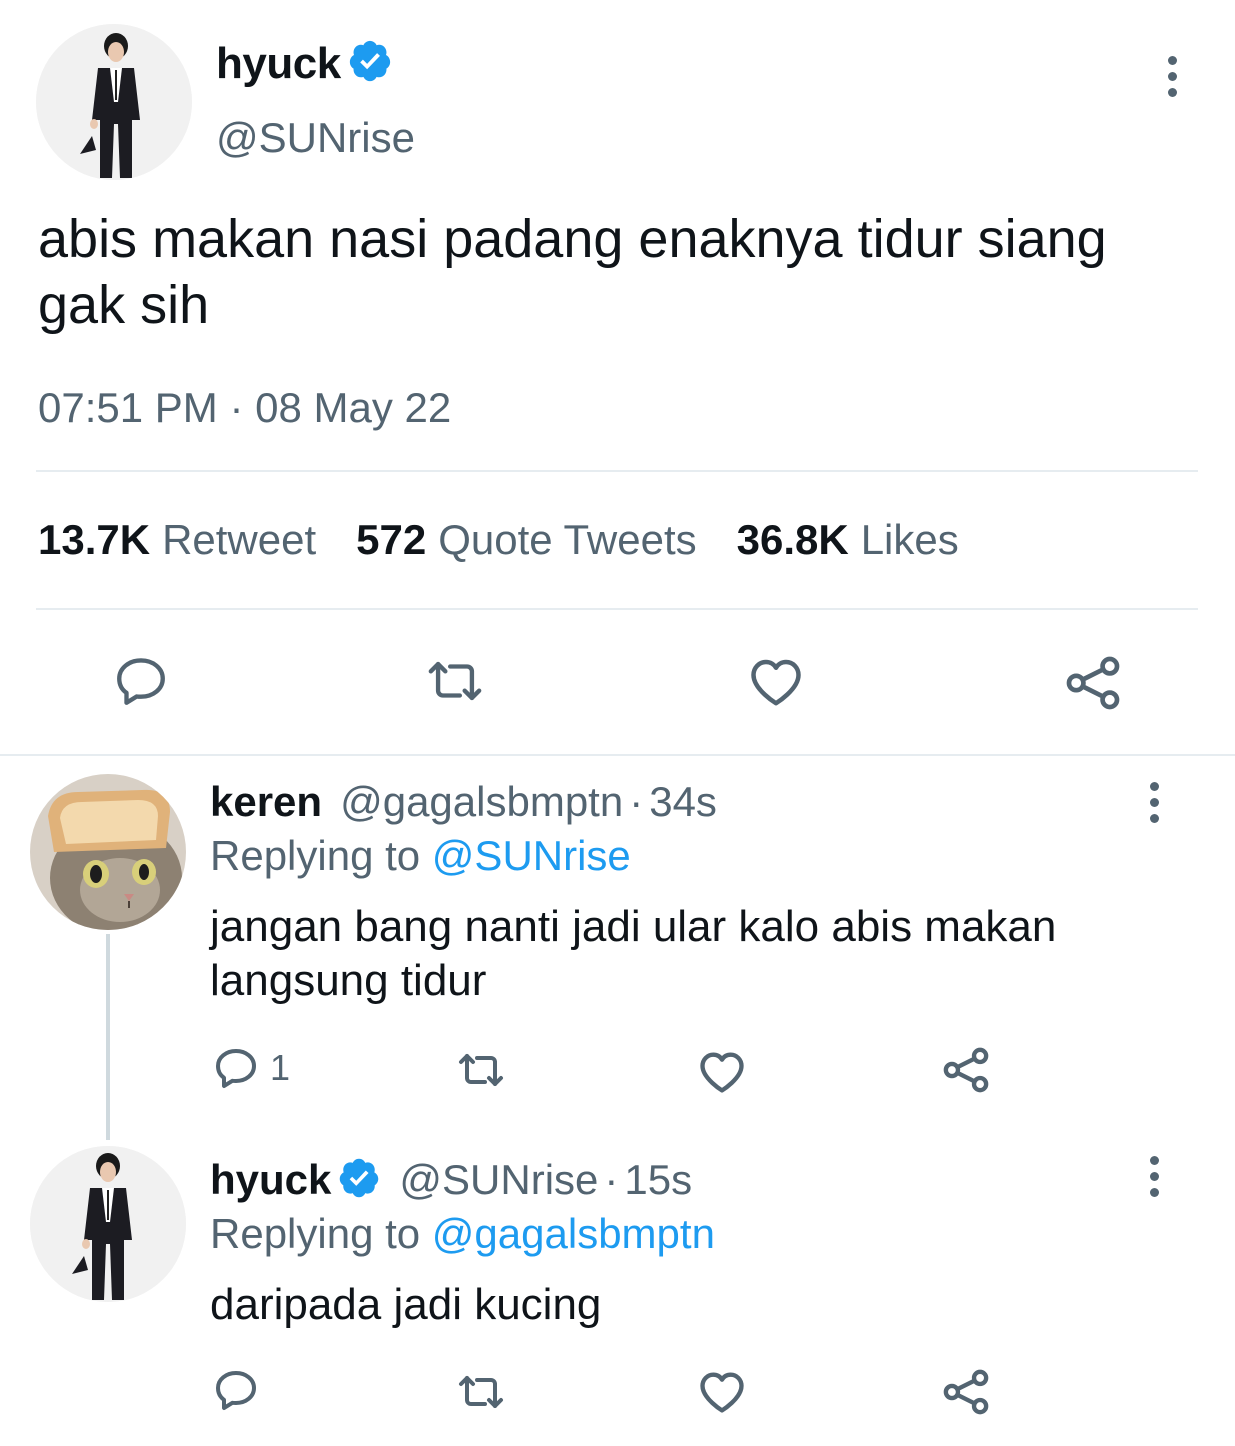 This screenshot has height=1446, width=1235. I want to click on reply-header: keren @gagalsbmptn · 34s, so click(463, 802).